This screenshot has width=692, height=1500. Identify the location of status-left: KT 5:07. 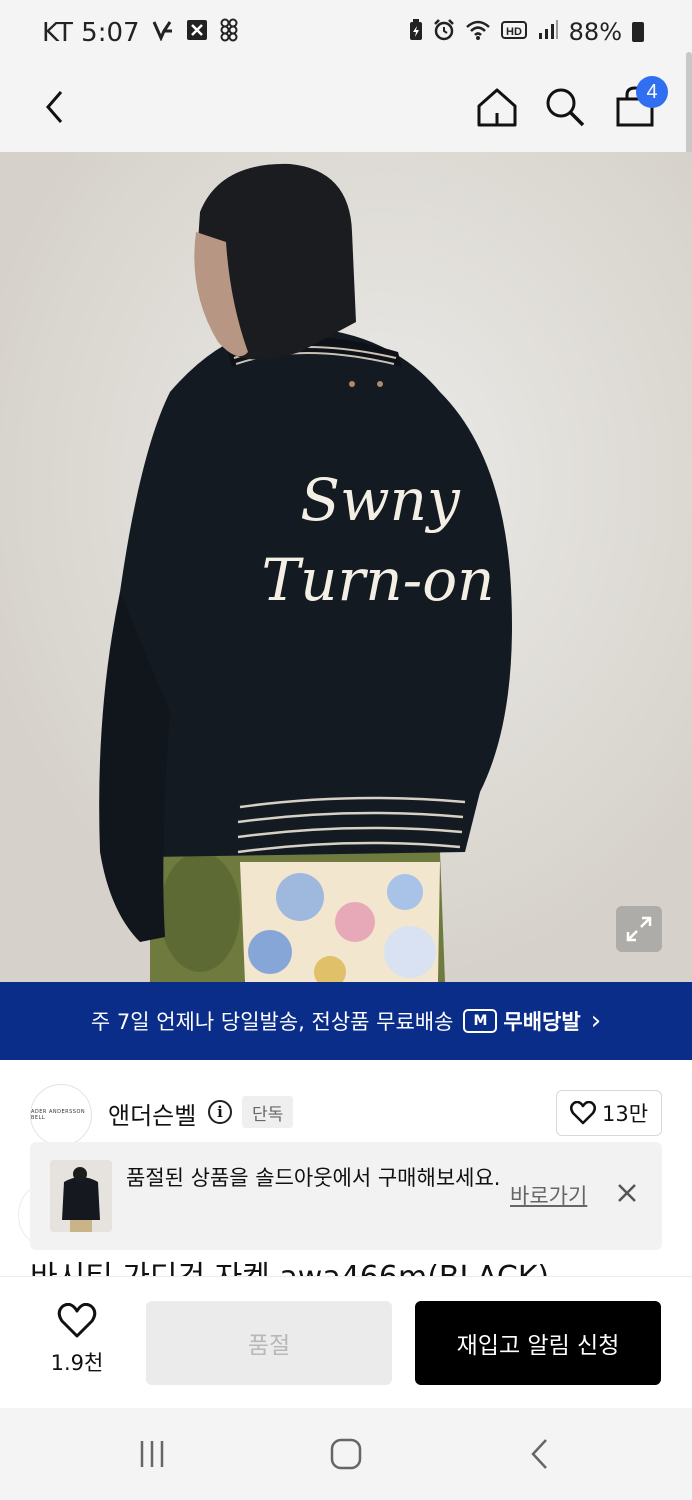
(140, 33).